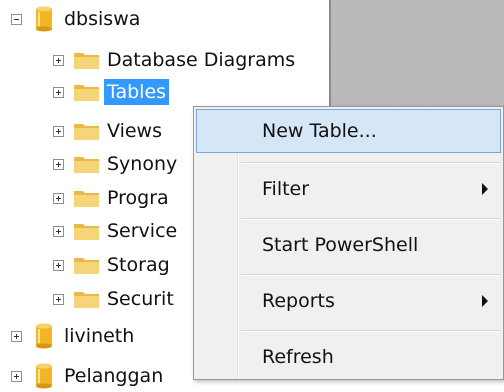  I want to click on folder-label: Views, so click(134, 131).